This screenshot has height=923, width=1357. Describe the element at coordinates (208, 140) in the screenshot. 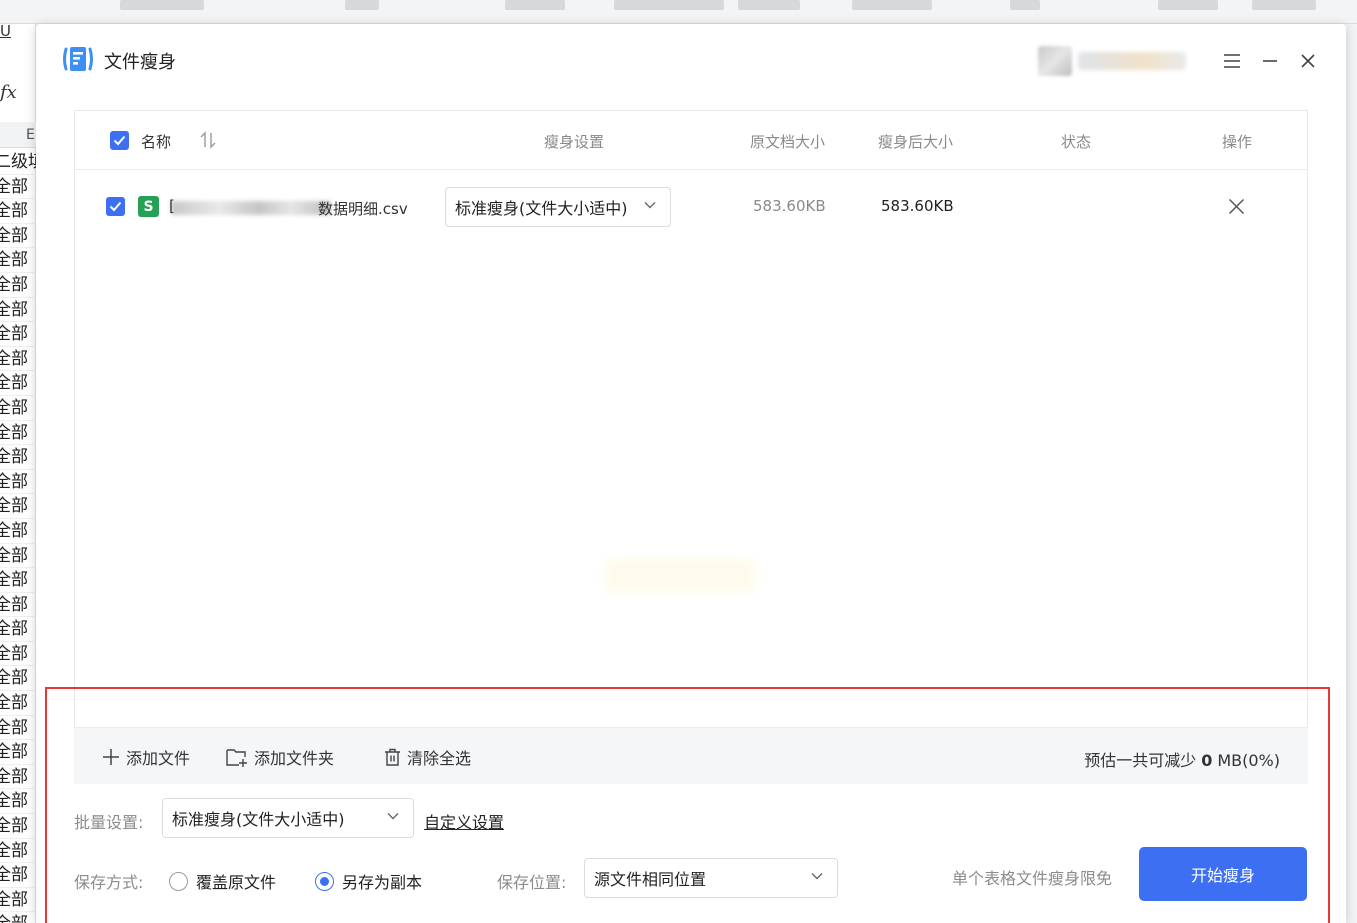

I see `sort-icon` at that location.